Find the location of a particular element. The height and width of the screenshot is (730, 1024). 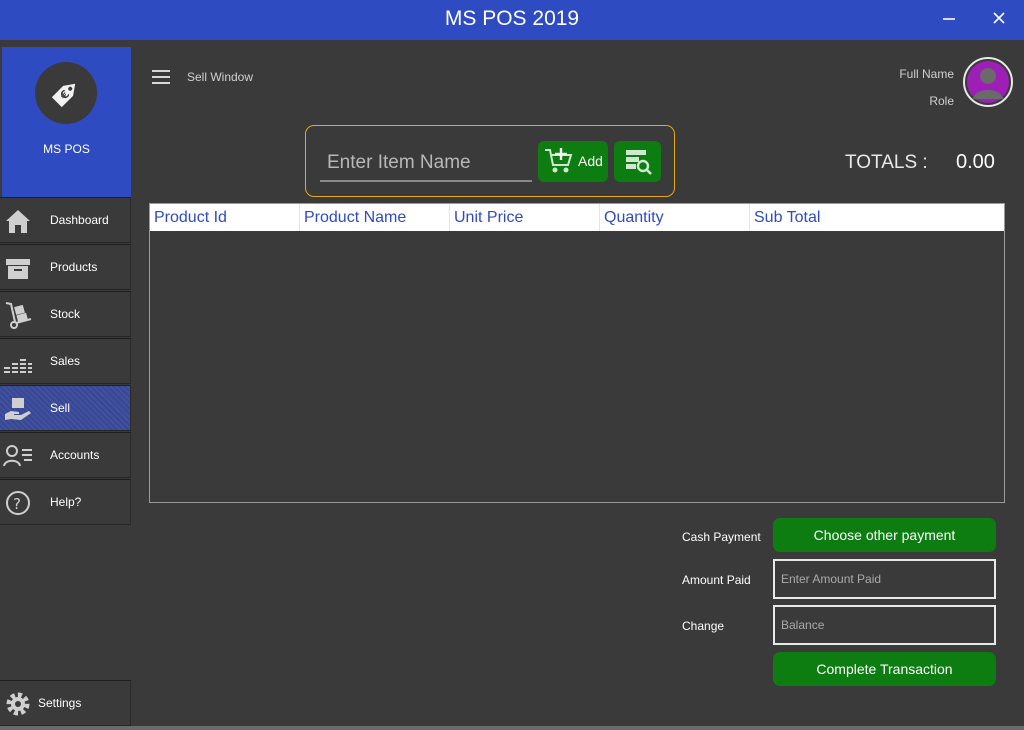

archive-box-icon is located at coordinates (18, 269).